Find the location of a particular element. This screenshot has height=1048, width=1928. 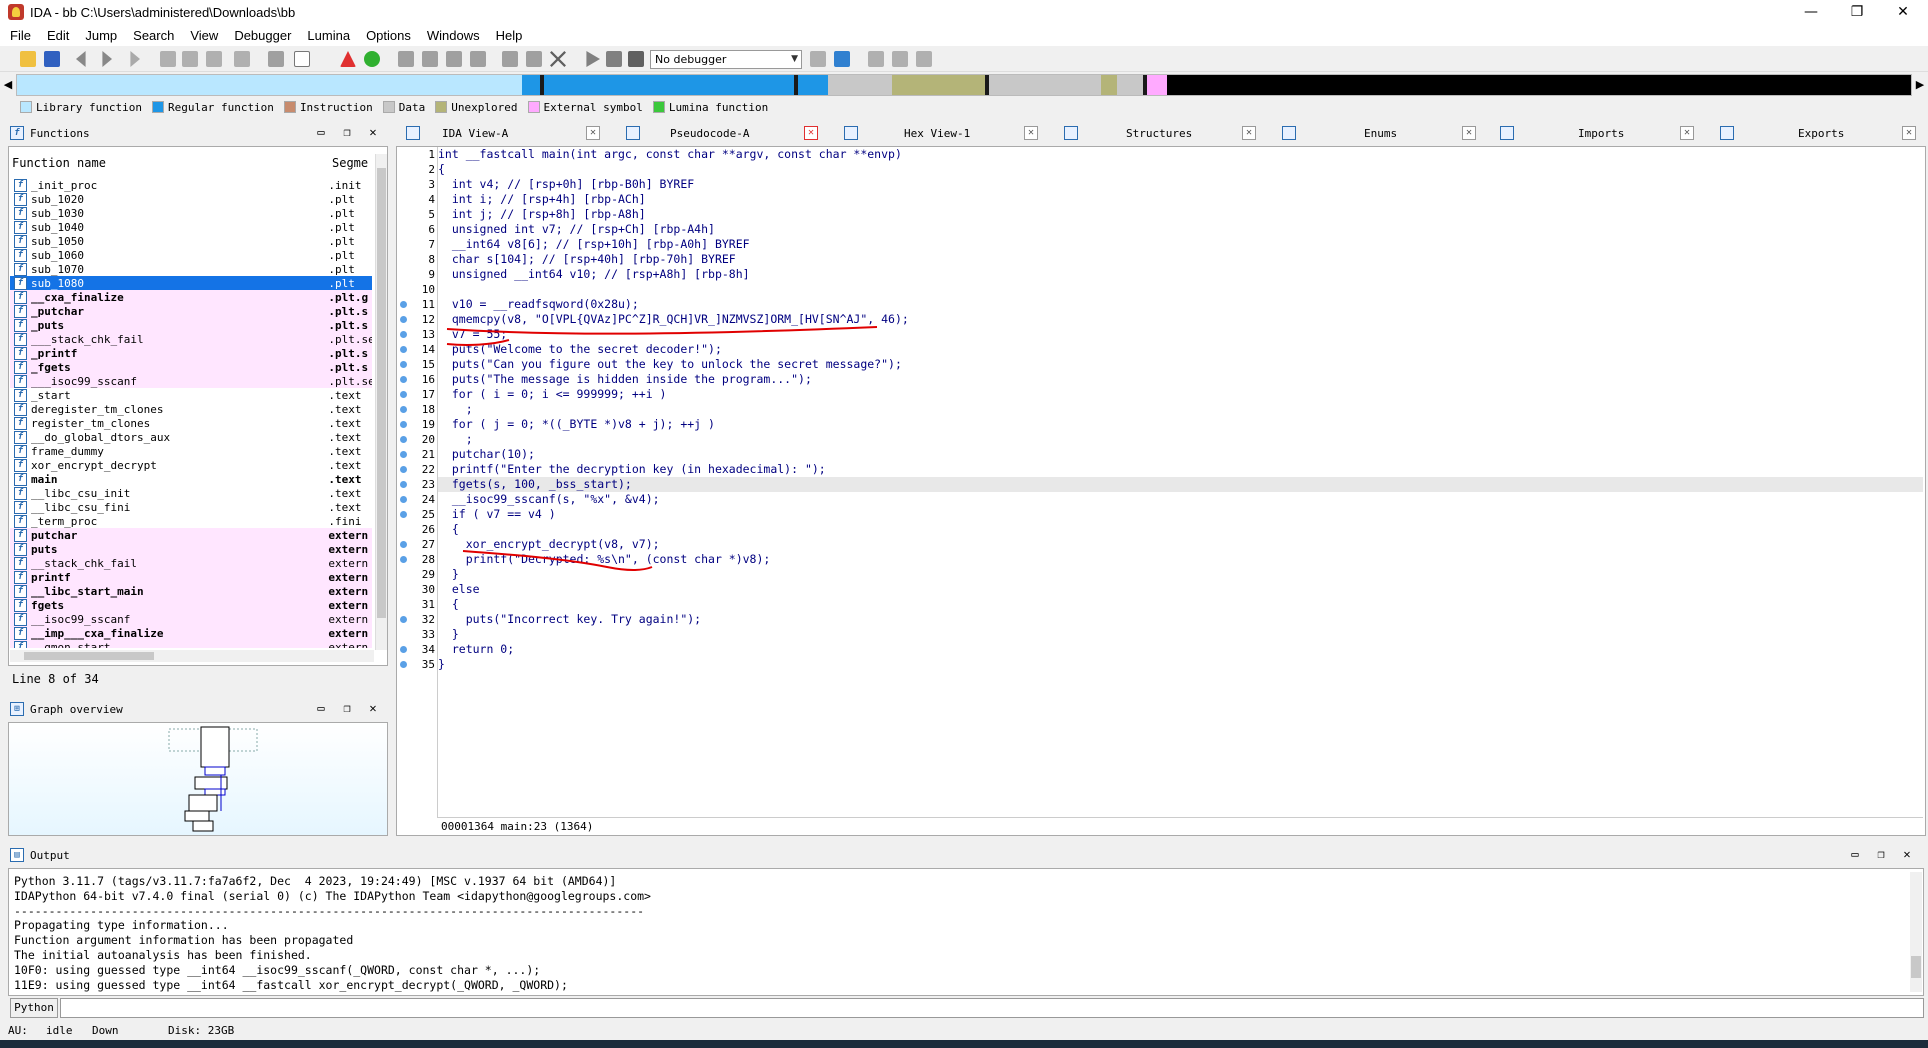

code-line: } is located at coordinates (1180, 664).